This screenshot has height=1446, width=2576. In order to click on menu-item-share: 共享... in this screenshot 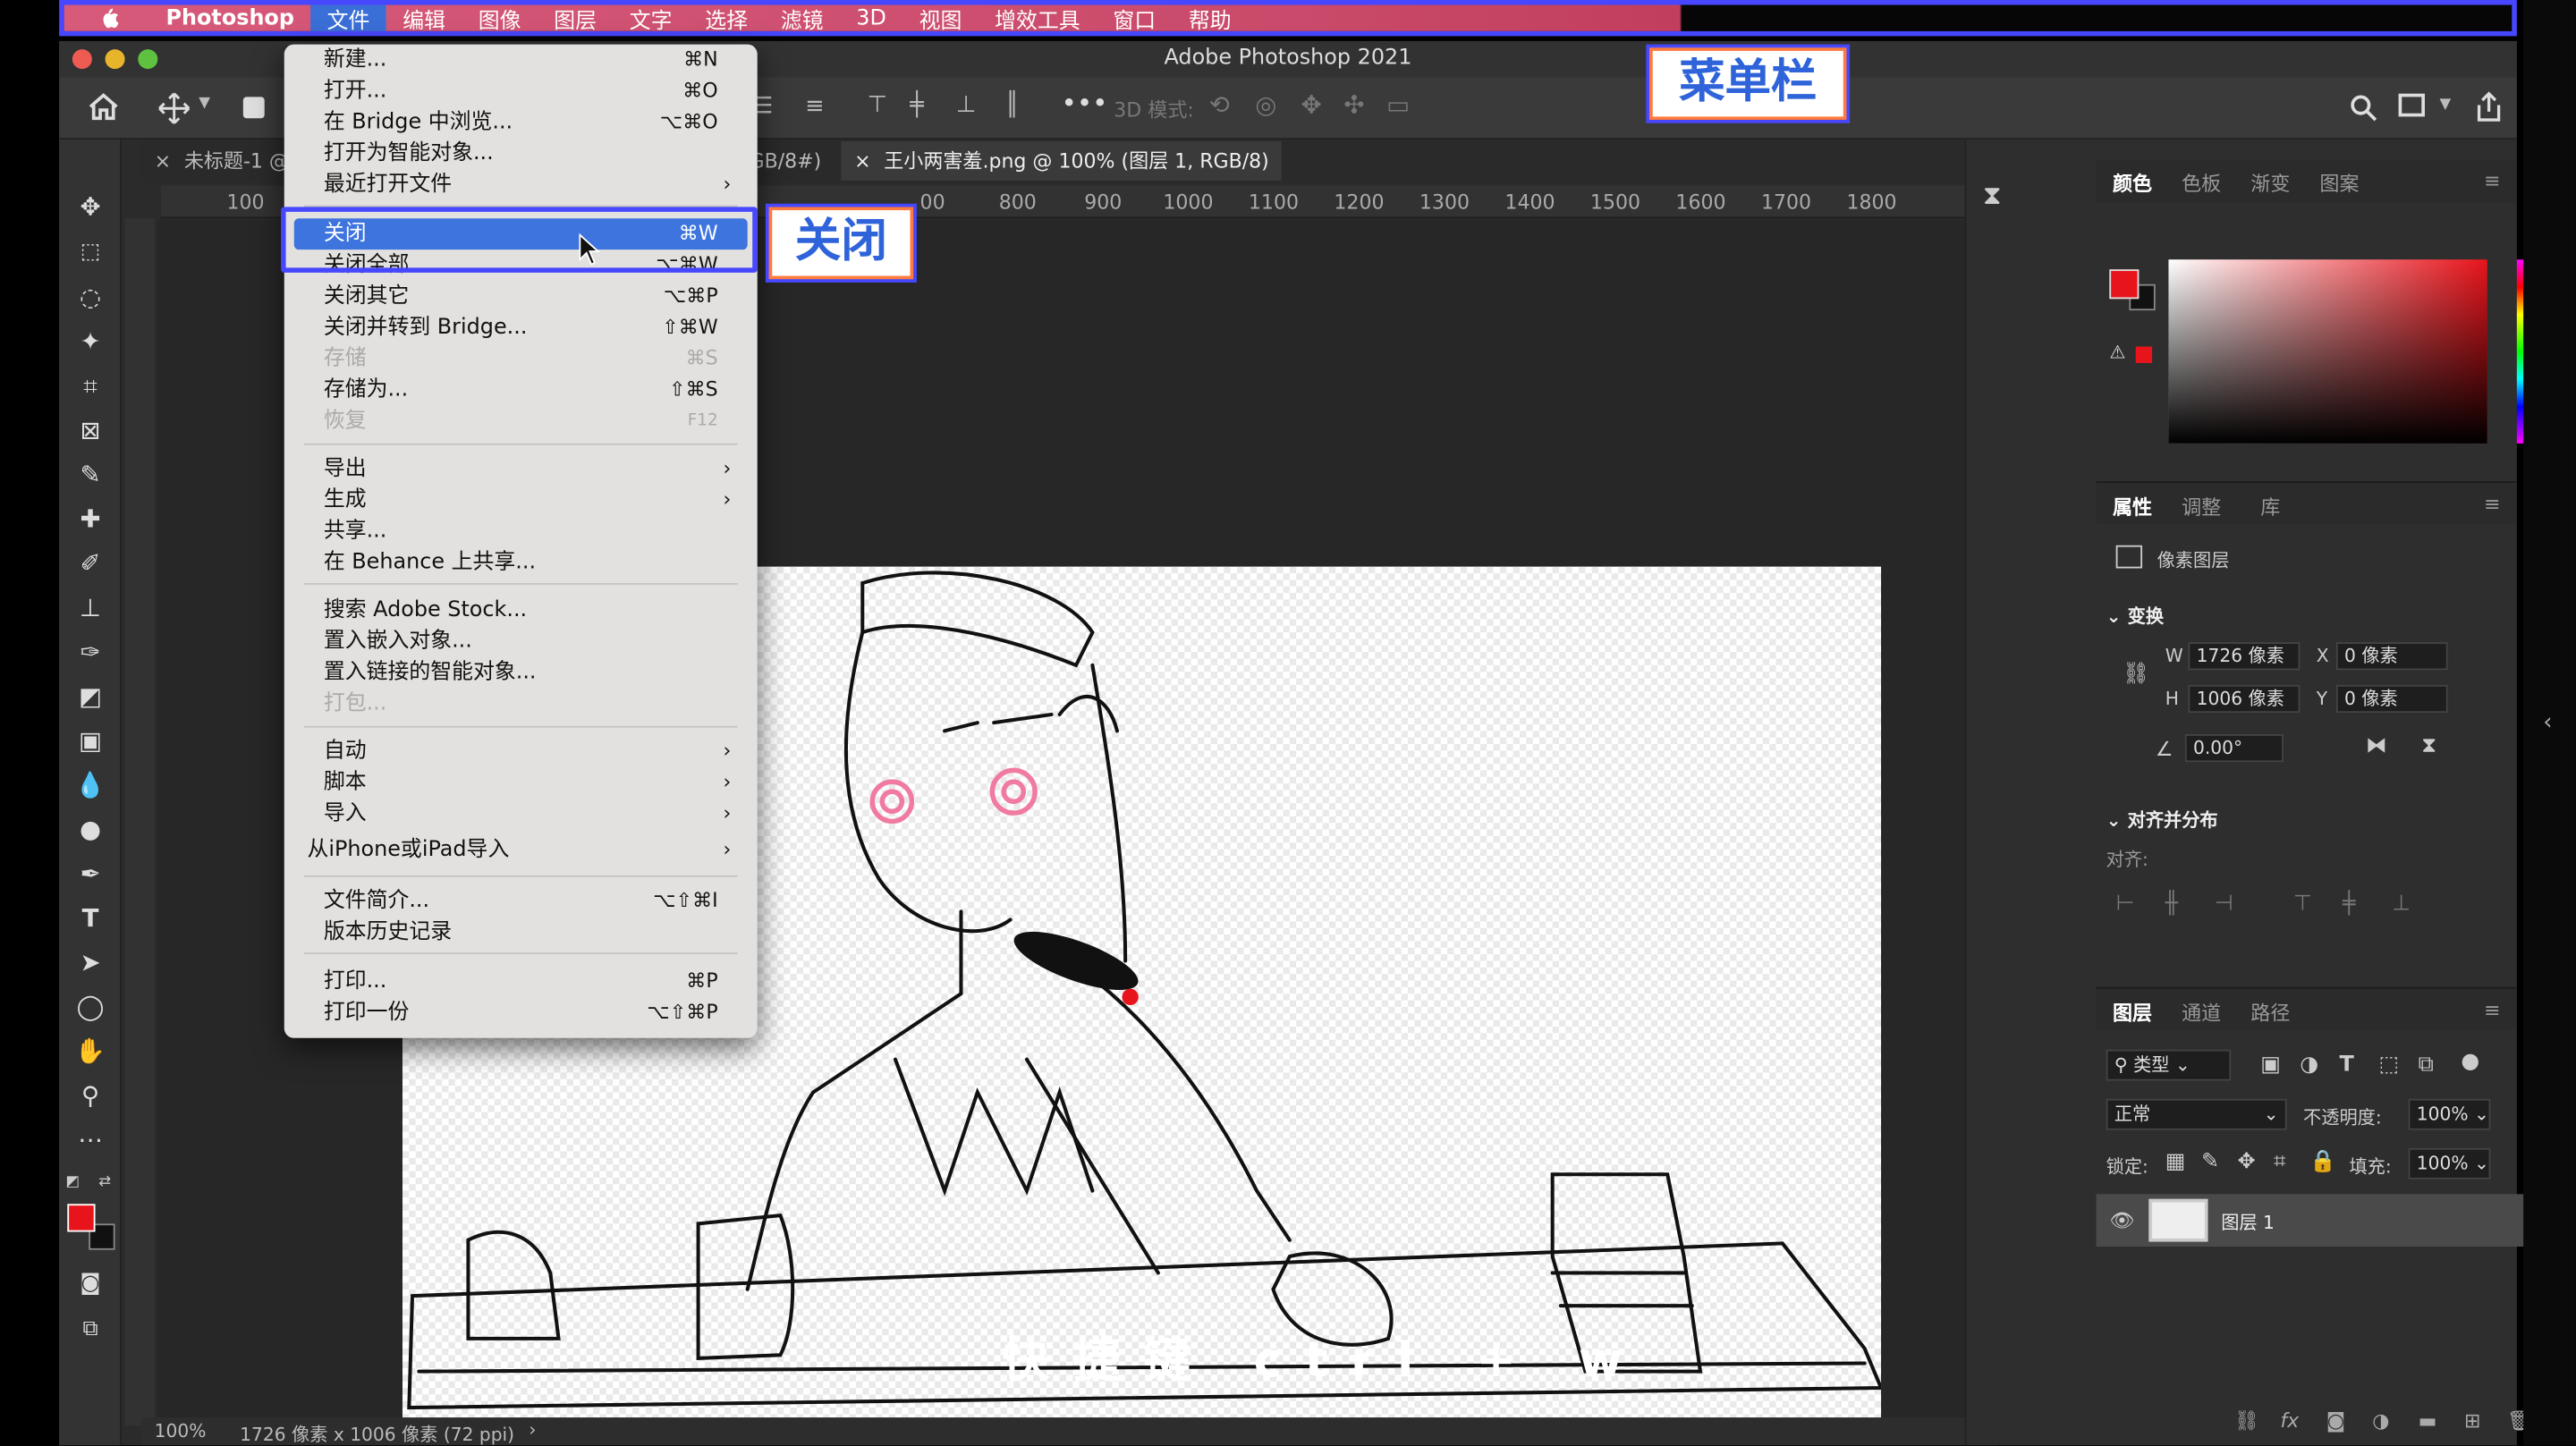, I will do `click(521, 531)`.